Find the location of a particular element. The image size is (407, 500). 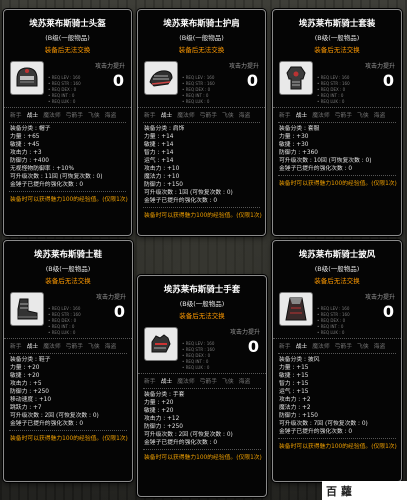

item-name: 埃苏莱布斯骑士鞋 is located at coordinates (67, 255).